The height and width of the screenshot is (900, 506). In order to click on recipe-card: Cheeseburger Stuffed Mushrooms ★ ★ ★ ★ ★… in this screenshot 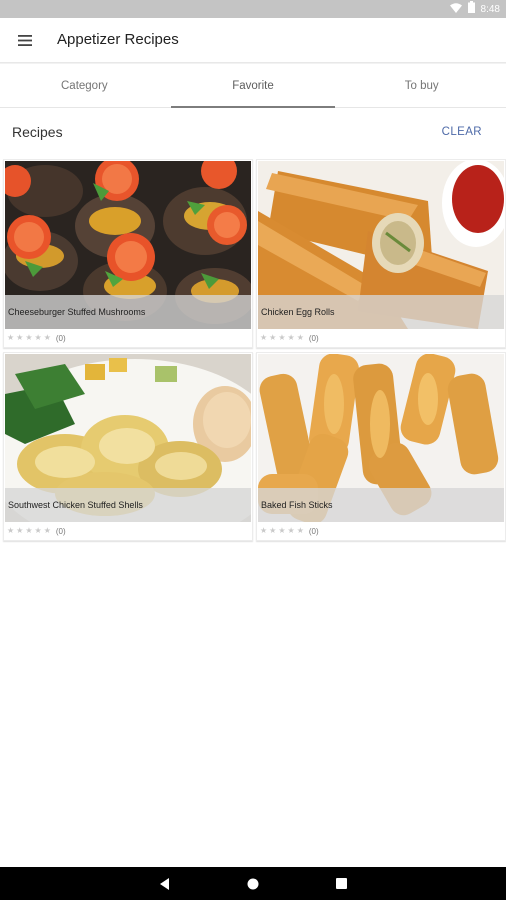, I will do `click(128, 253)`.